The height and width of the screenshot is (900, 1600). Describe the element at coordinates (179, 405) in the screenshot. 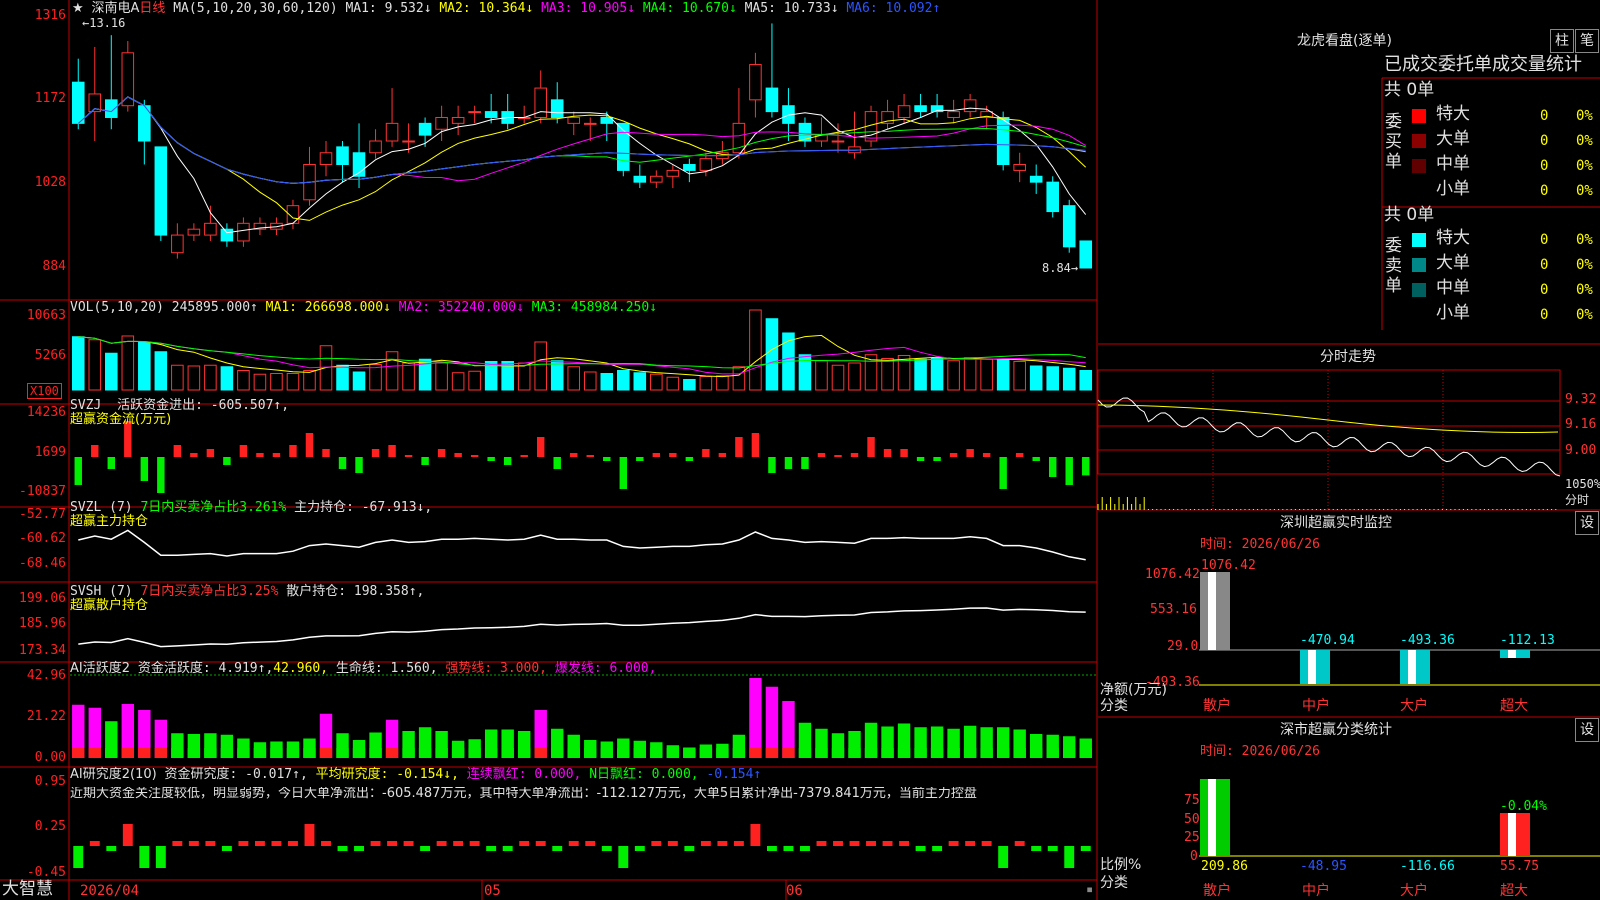

I see `svzj-header: SVZJ 活跃资金进出: -605.507↑,` at that location.